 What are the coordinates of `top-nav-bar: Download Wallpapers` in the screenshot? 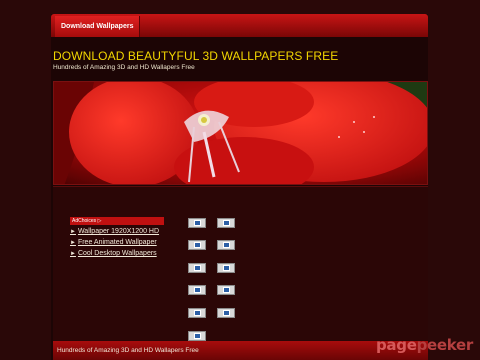 It's located at (239, 25).